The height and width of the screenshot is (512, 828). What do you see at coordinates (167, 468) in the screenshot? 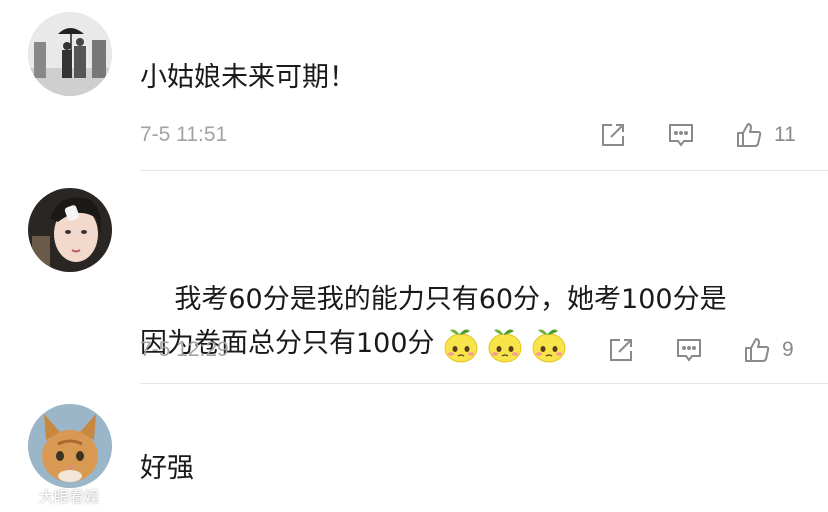
I see `comment-text: 好强` at bounding box center [167, 468].